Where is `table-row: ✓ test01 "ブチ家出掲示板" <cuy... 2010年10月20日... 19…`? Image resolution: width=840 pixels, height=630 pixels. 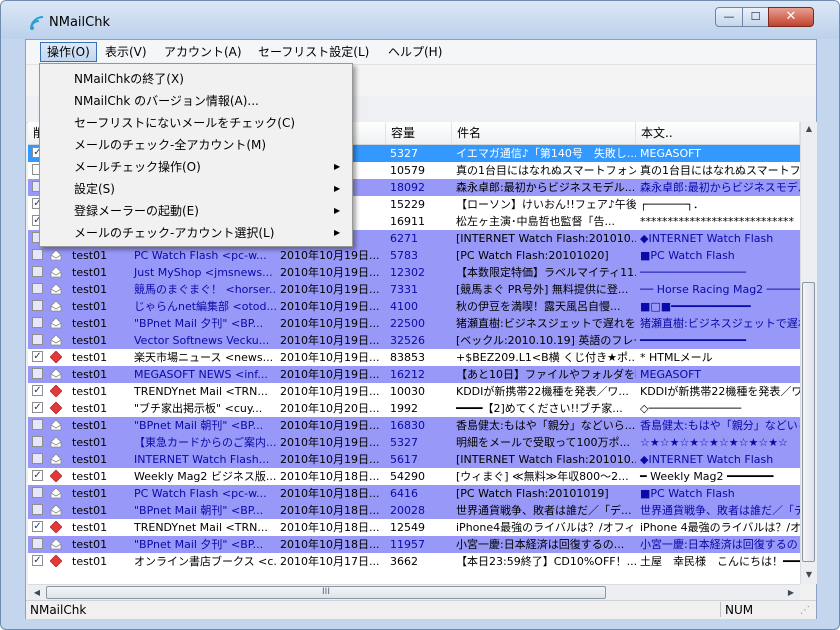 table-row: ✓ test01 "ブチ家出掲示板" <cuy... 2010年10月20日... 19… is located at coordinates (414, 408).